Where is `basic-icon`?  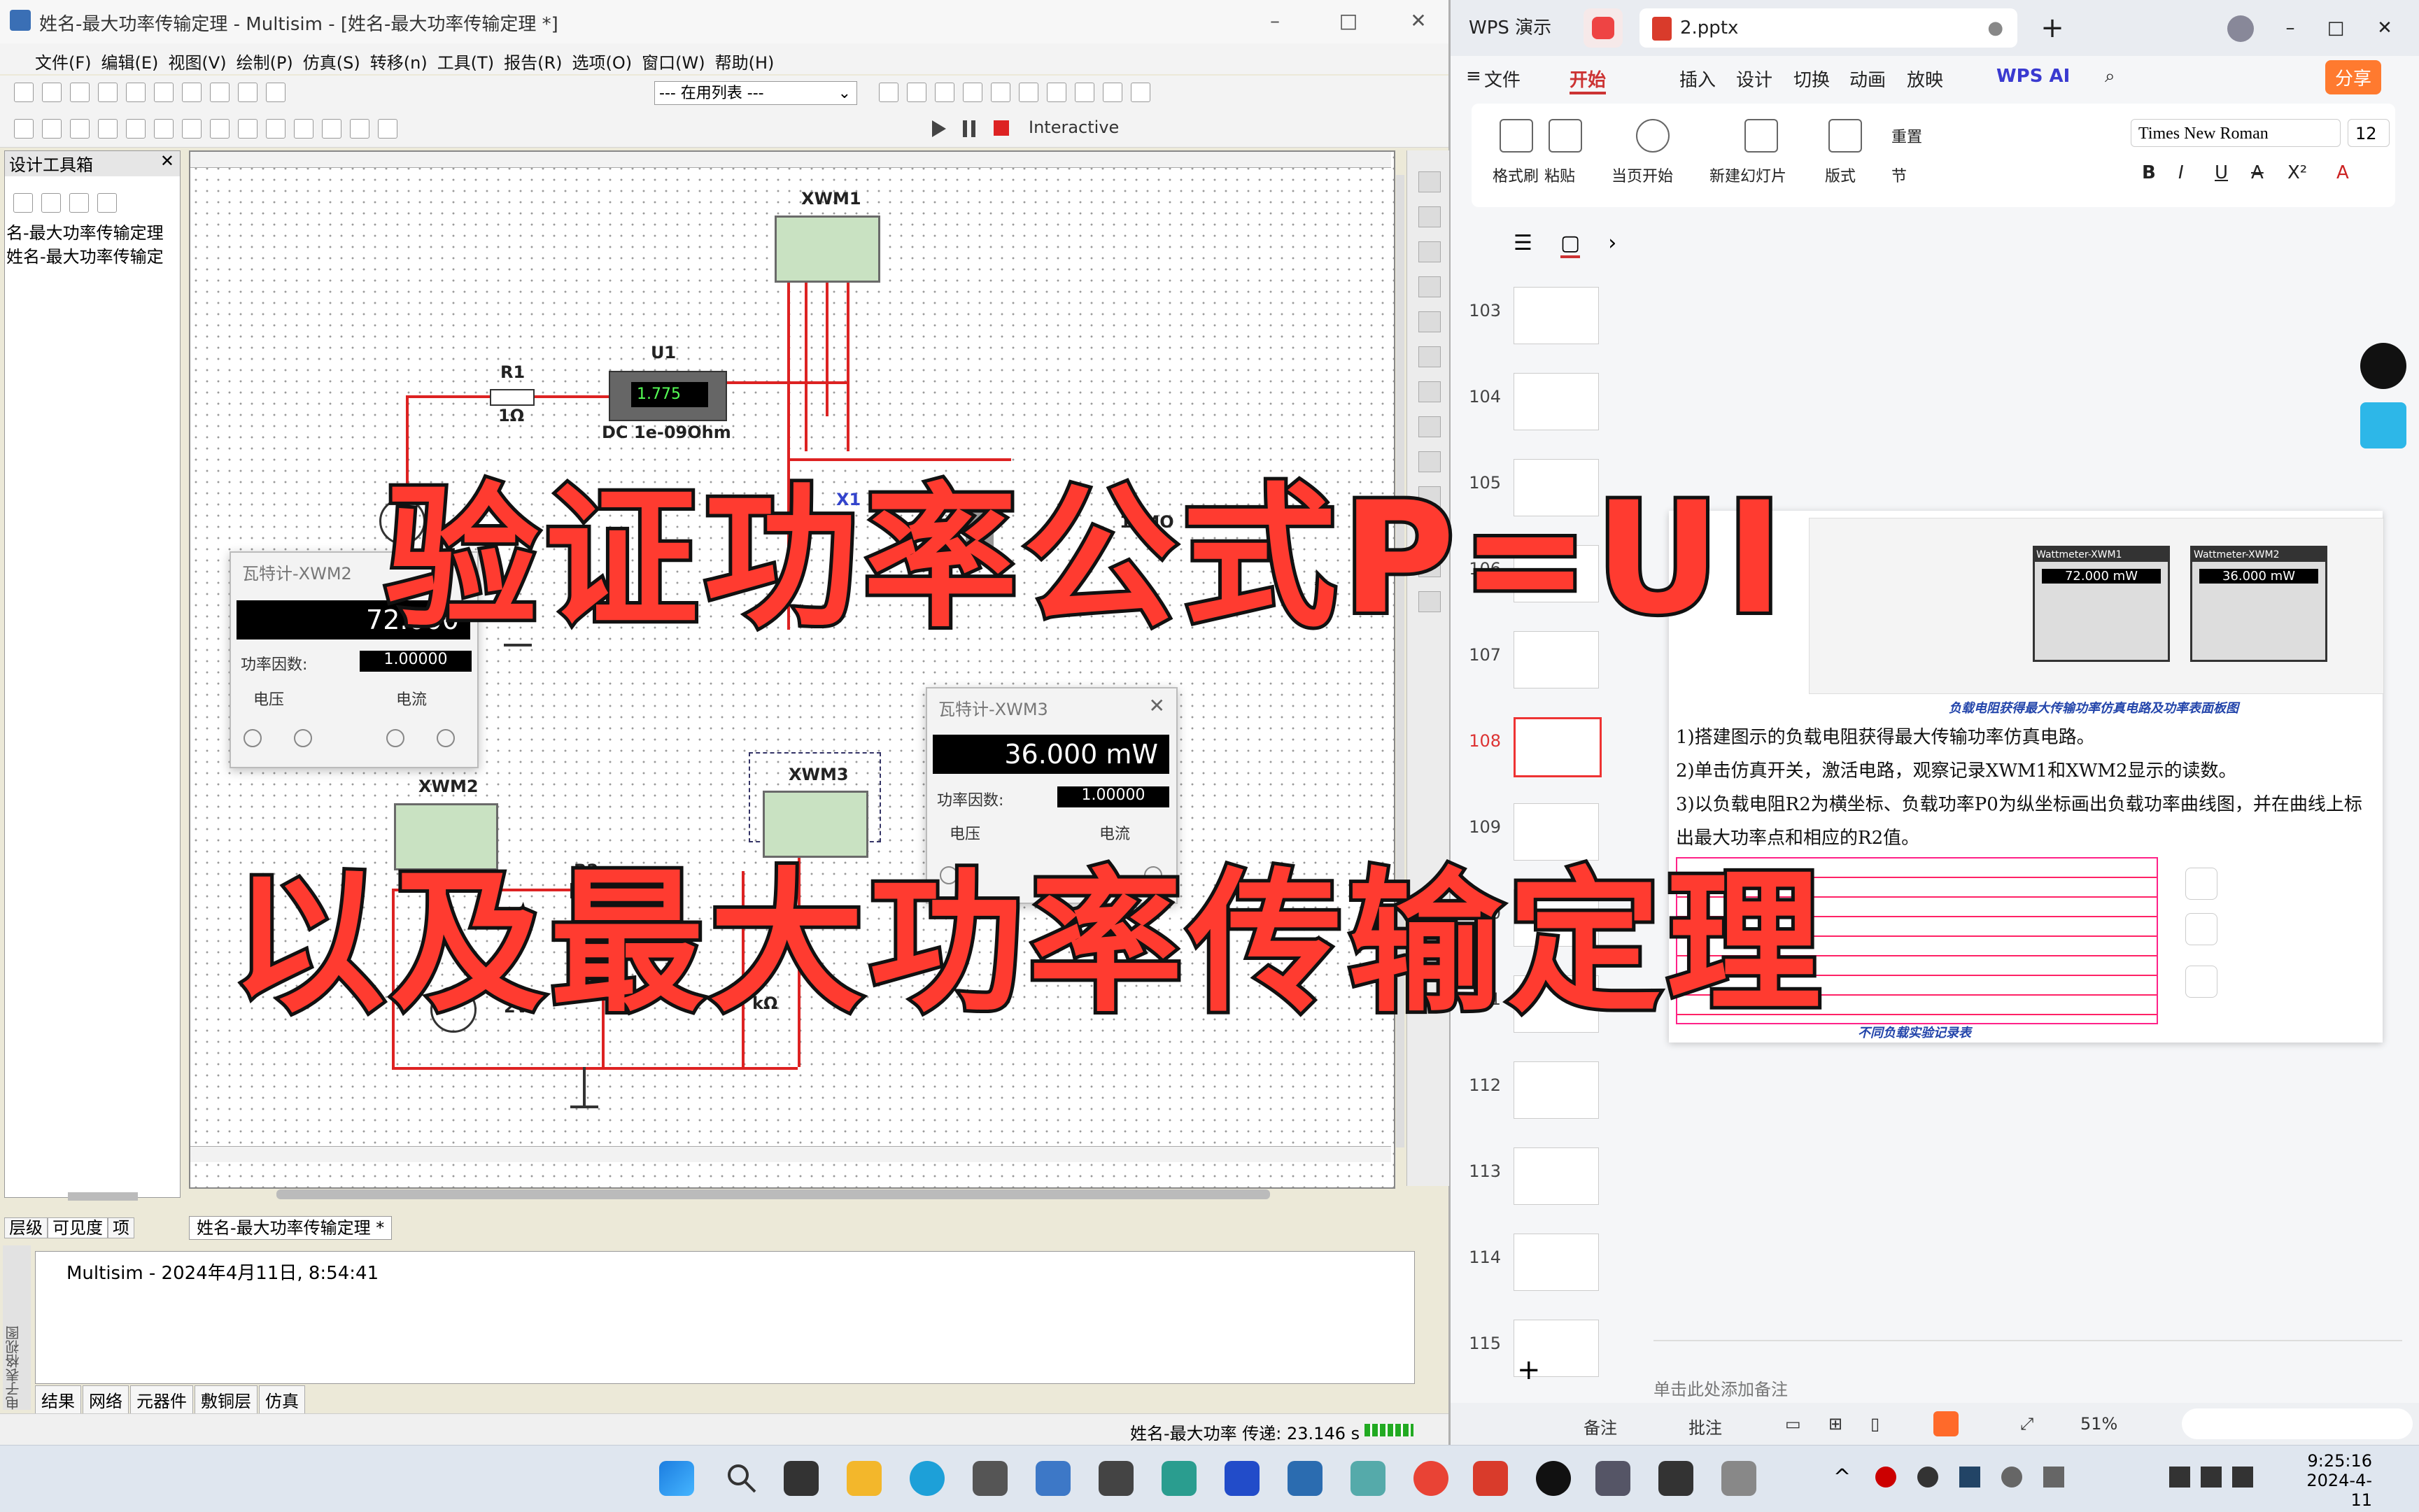 basic-icon is located at coordinates (52, 129).